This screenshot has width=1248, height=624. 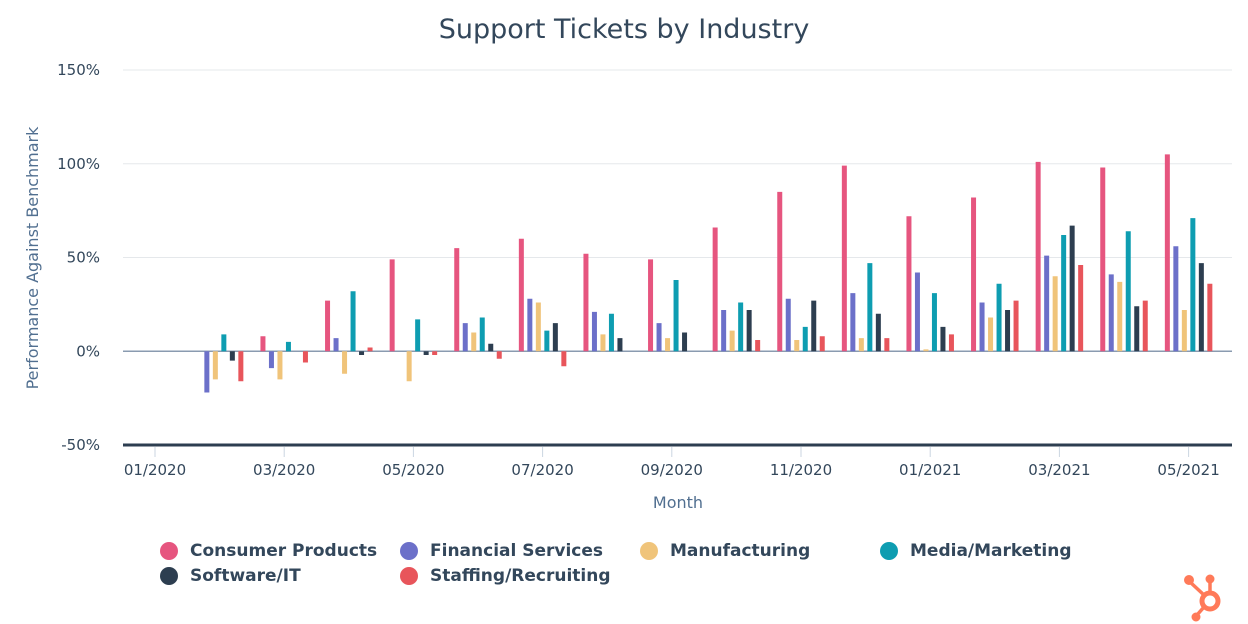 What do you see at coordinates (517, 551) in the screenshot?
I see `legend-label: Financial Services` at bounding box center [517, 551].